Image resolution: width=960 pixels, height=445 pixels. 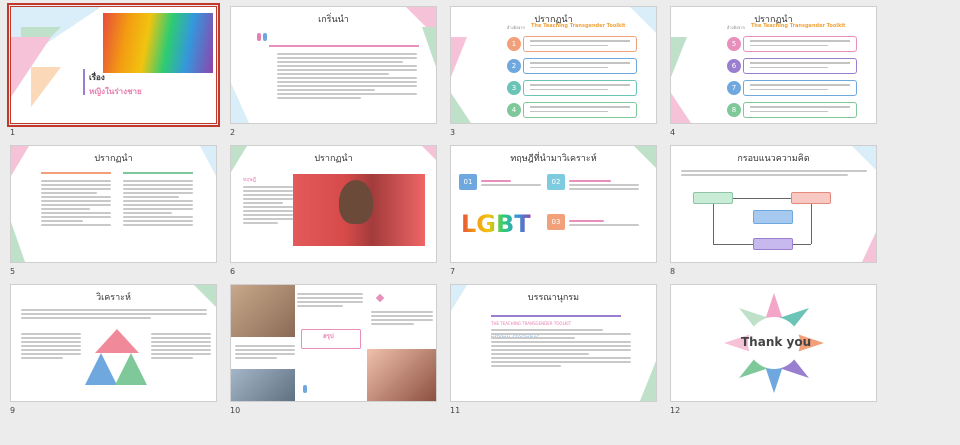 I want to click on slide-1: เรื่อง หญิงในร่างชาย 1, so click(x=113, y=70).